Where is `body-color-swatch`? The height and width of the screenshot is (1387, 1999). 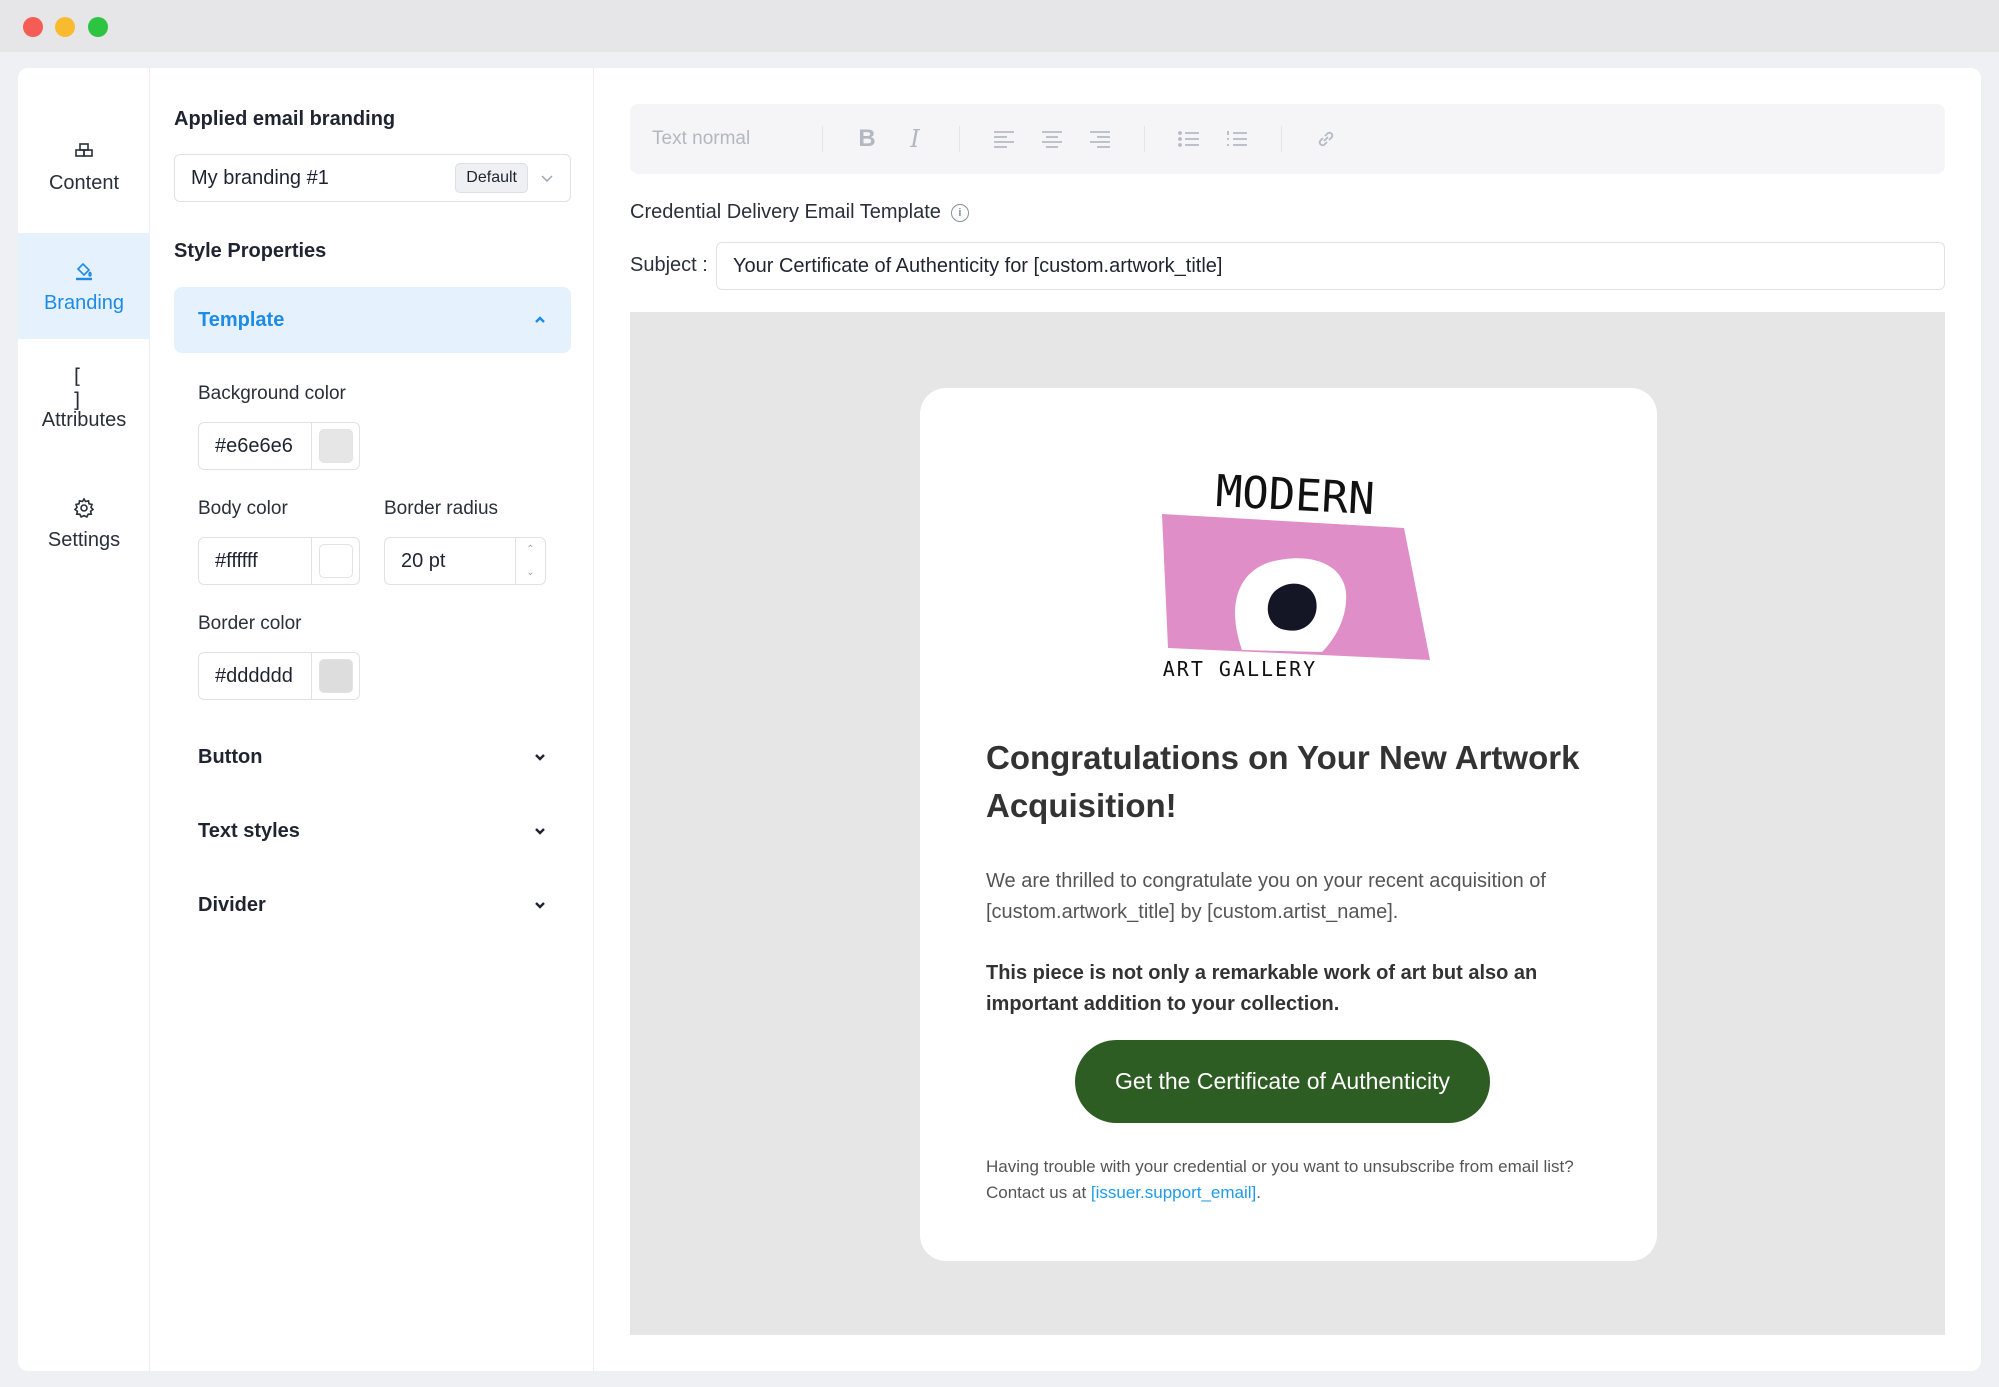 body-color-swatch is located at coordinates (335, 561).